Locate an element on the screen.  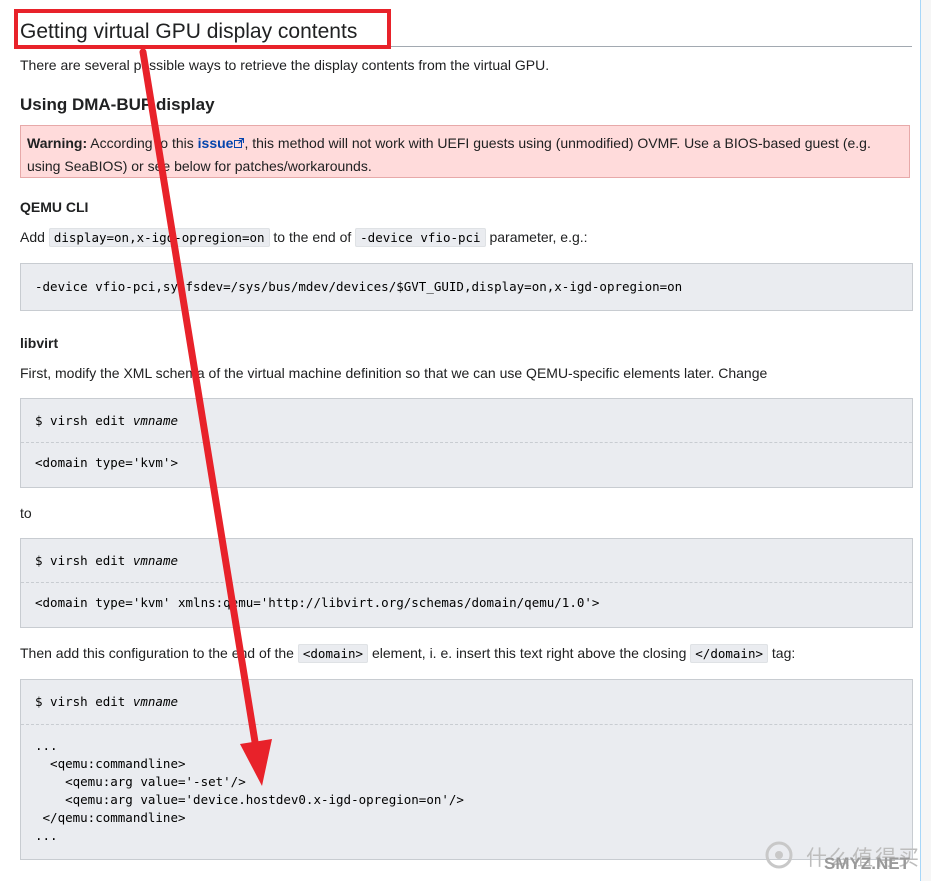
domain-close-code: </domain> is located at coordinates (729, 653).